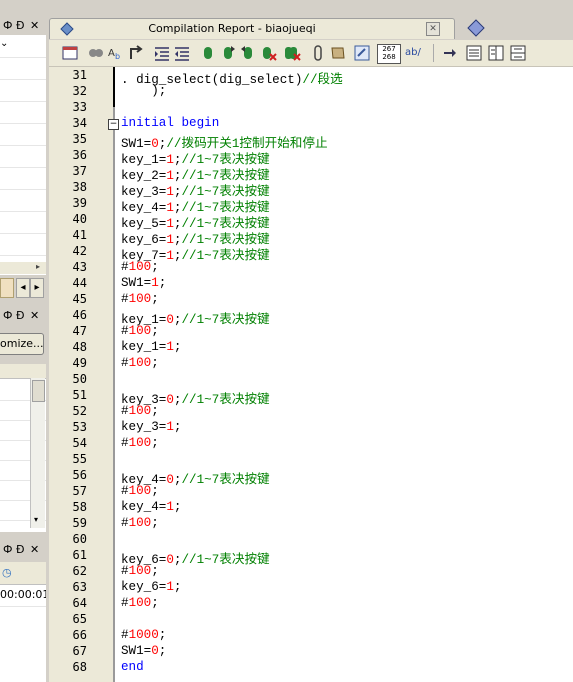  Describe the element at coordinates (208, 53) in the screenshot. I see `bookmark-icon` at that location.